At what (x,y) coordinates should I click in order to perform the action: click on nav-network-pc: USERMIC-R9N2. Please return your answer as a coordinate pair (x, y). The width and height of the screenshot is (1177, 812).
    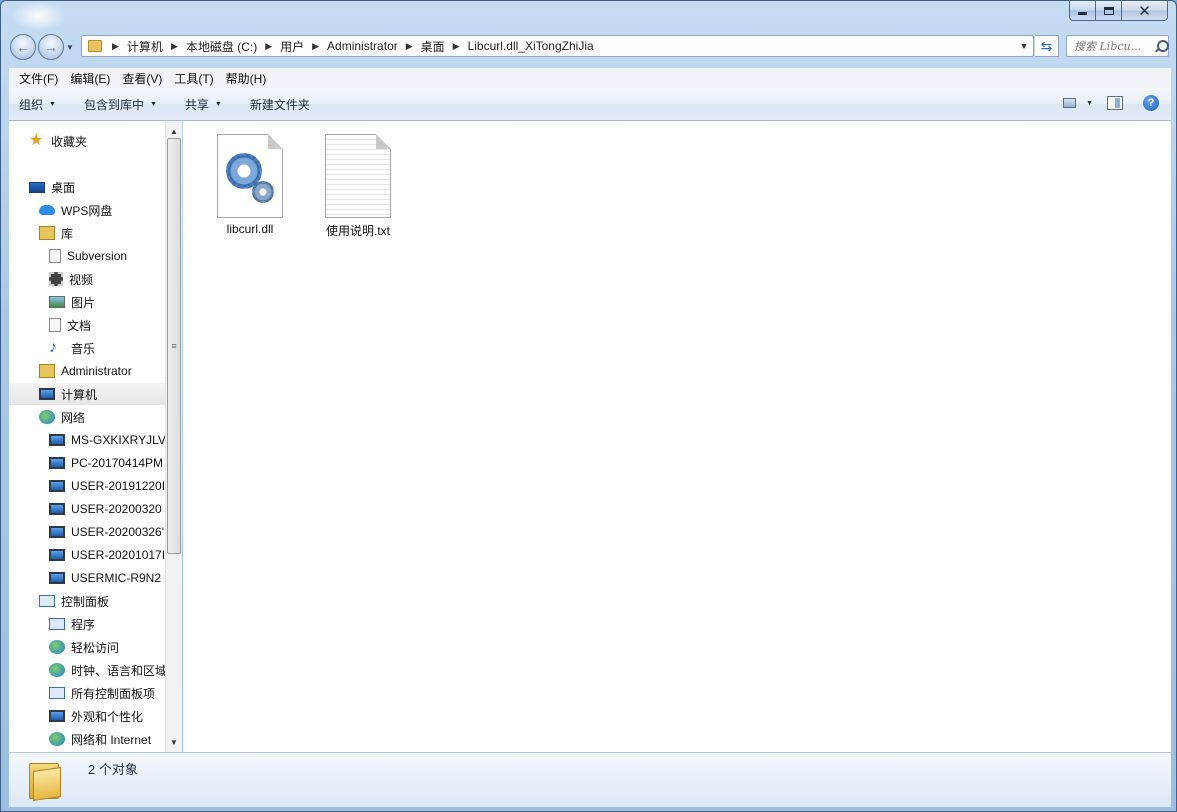
    Looking at the image, I should click on (107, 578).